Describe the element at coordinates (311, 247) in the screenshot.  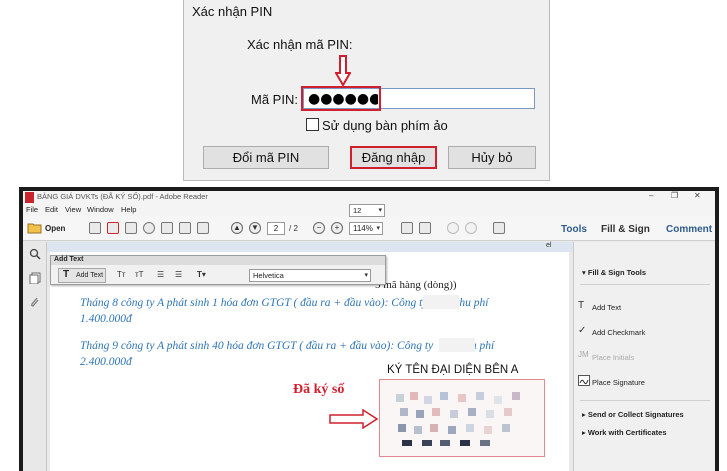
I see `document-header-strip` at that location.